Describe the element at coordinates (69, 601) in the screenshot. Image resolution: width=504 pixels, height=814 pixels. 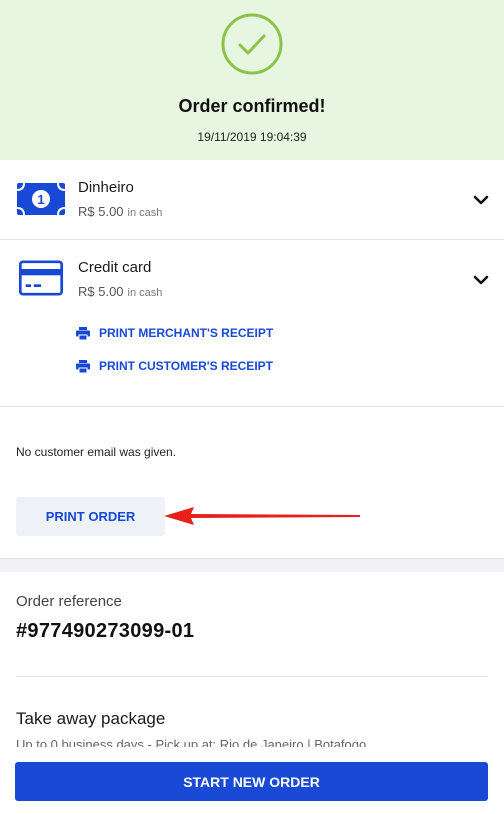
I see `order-reference-label: Order reference` at that location.